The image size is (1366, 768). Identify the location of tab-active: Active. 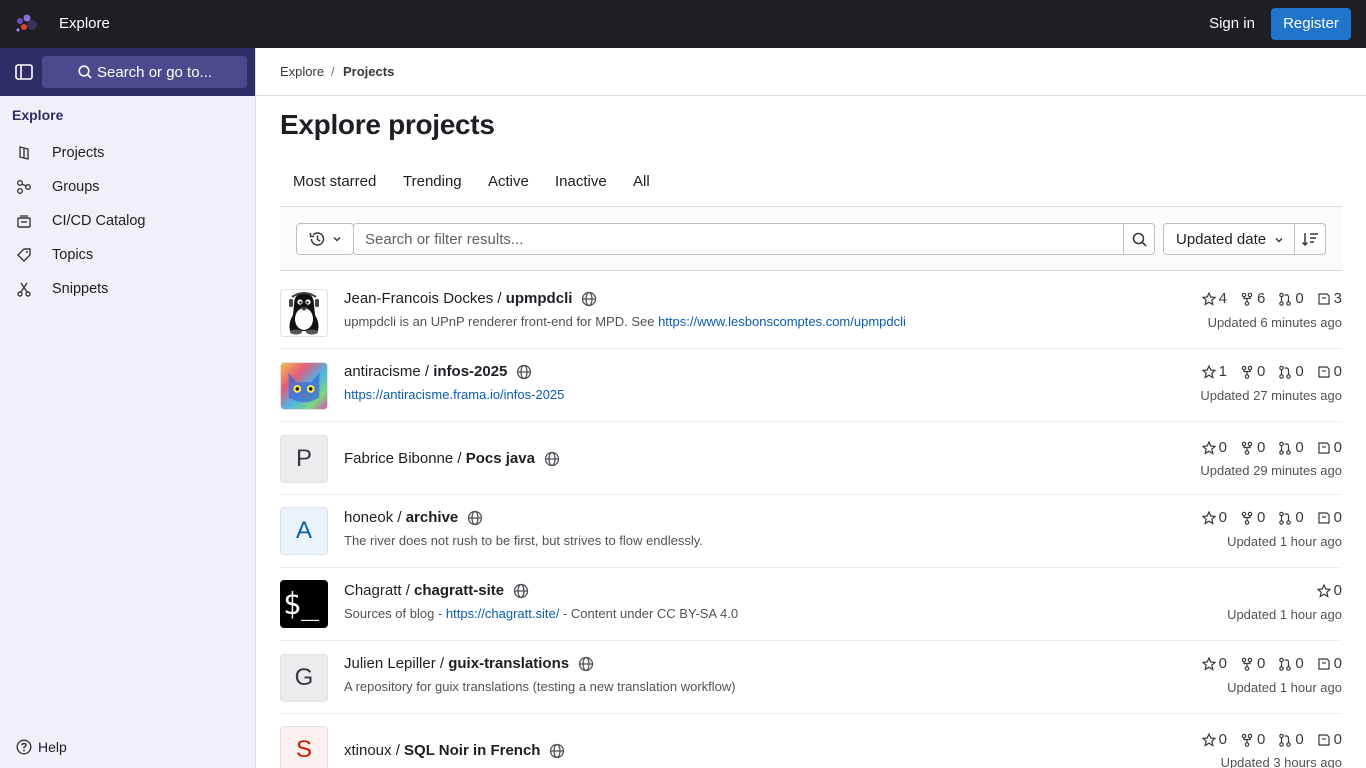
(508, 181).